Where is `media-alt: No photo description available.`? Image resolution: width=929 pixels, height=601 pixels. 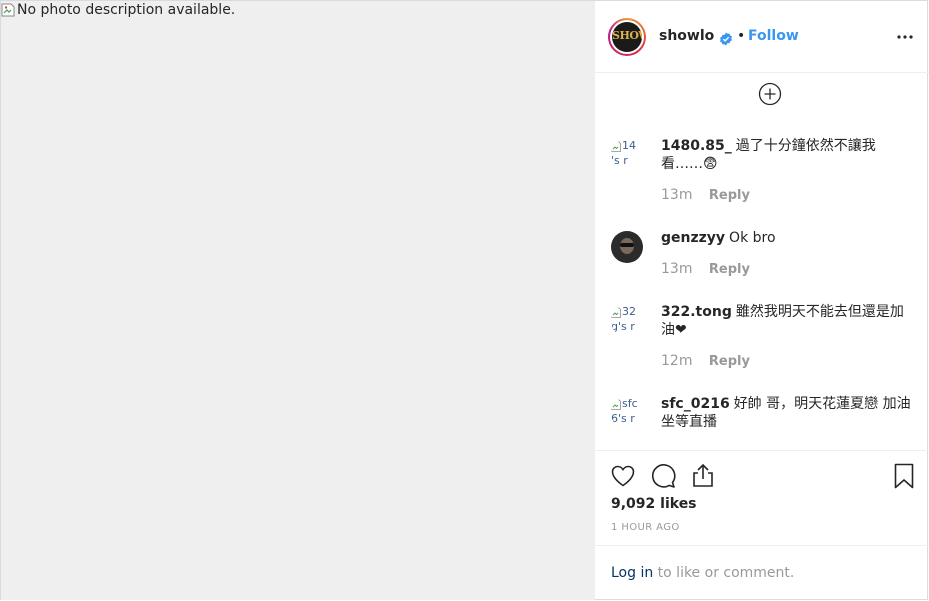
media-alt: No photo description available. is located at coordinates (118, 10).